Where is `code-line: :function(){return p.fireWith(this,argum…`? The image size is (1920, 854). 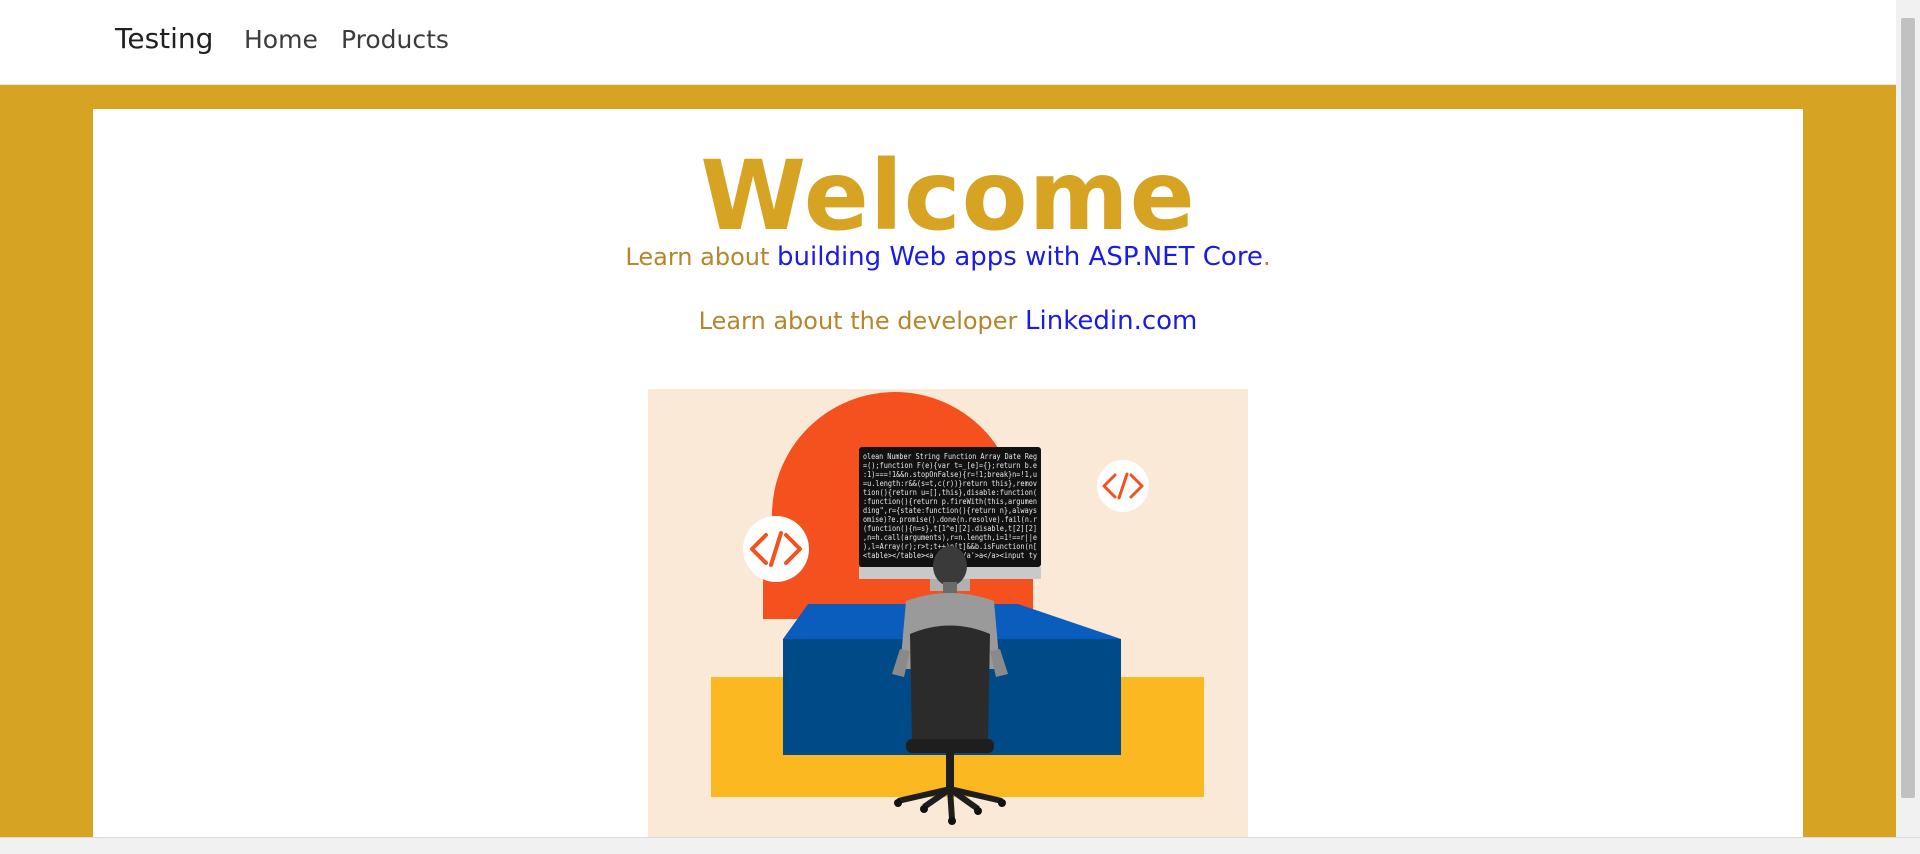
code-line: :function(){return p.fireWith(this,argum… is located at coordinates (950, 501).